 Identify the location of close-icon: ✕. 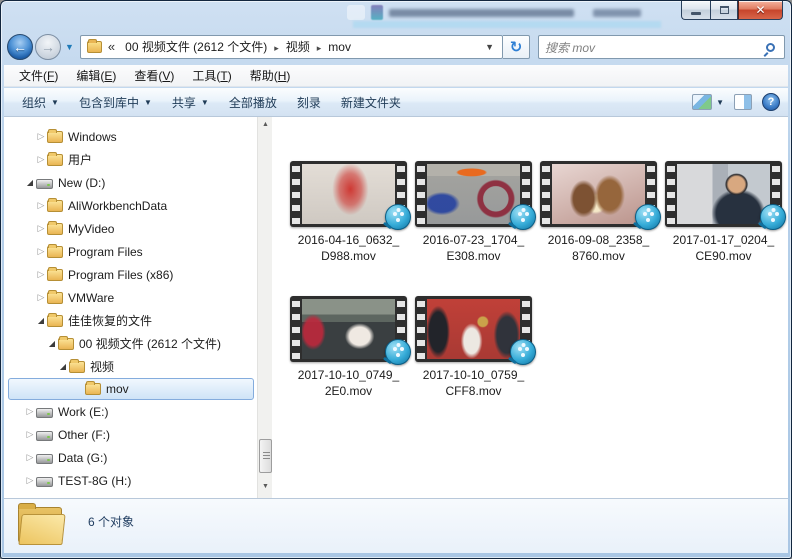
(760, 10).